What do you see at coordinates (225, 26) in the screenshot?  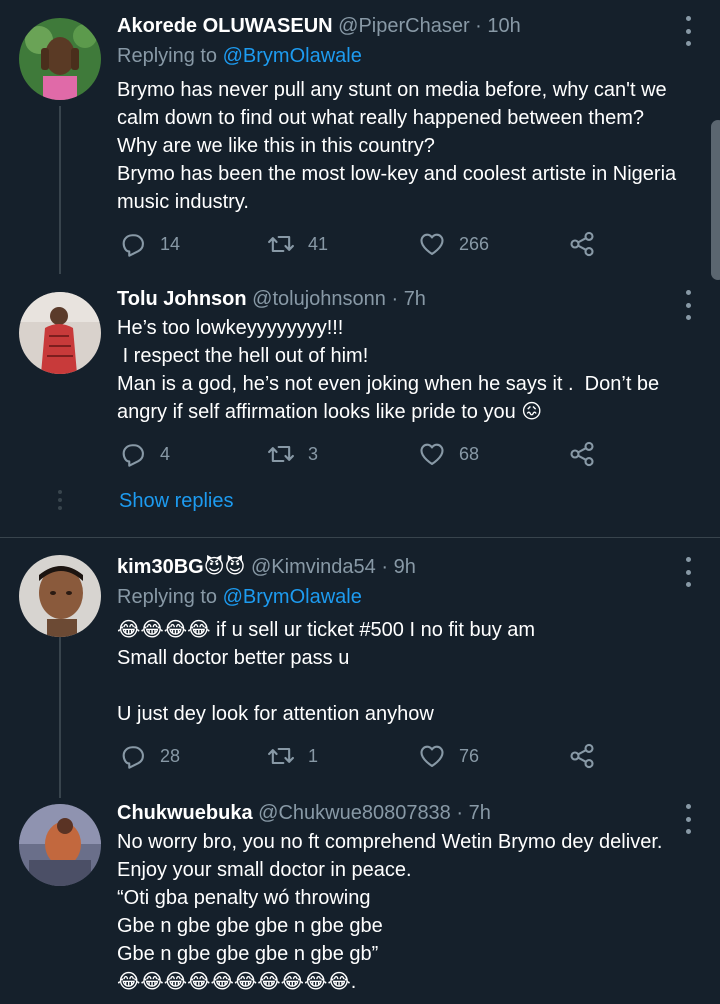 I see `display-name: Akorede OLUWASEUN` at bounding box center [225, 26].